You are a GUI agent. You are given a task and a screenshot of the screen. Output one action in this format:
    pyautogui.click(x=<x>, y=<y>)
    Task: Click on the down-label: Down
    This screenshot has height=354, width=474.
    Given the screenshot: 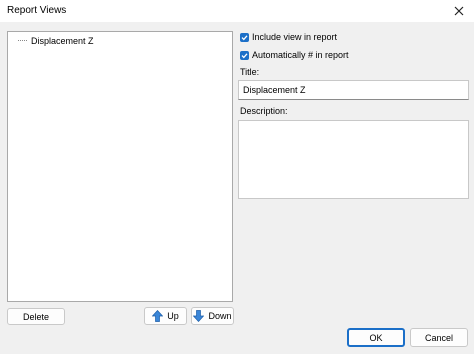 What is the action you would take?
    pyautogui.click(x=220, y=316)
    